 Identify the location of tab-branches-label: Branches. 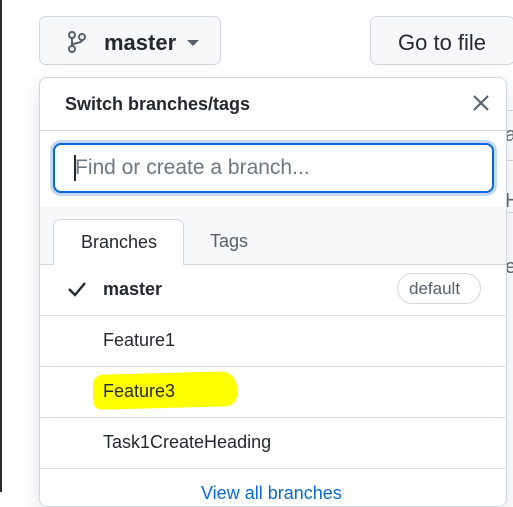
(119, 242).